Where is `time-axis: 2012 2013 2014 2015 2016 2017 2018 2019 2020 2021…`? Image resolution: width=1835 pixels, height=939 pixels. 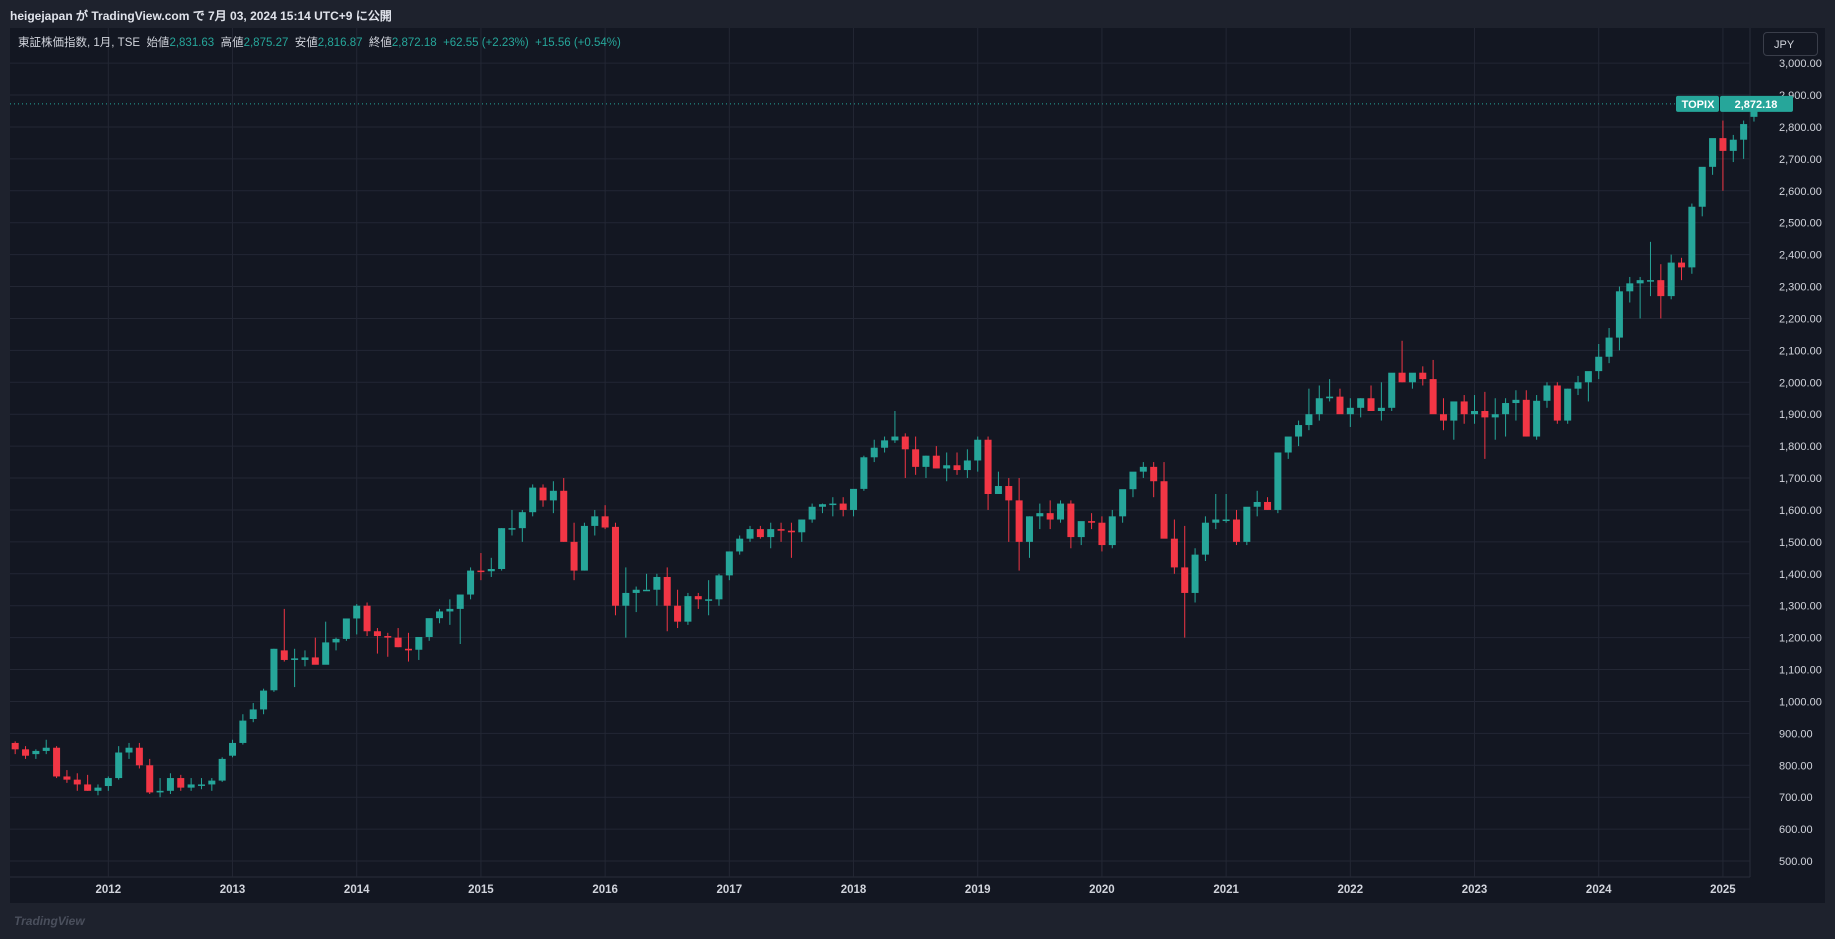
time-axis: 2012 2013 2014 2015 2016 2017 2018 2019 2020 2021… is located at coordinates (916, 890).